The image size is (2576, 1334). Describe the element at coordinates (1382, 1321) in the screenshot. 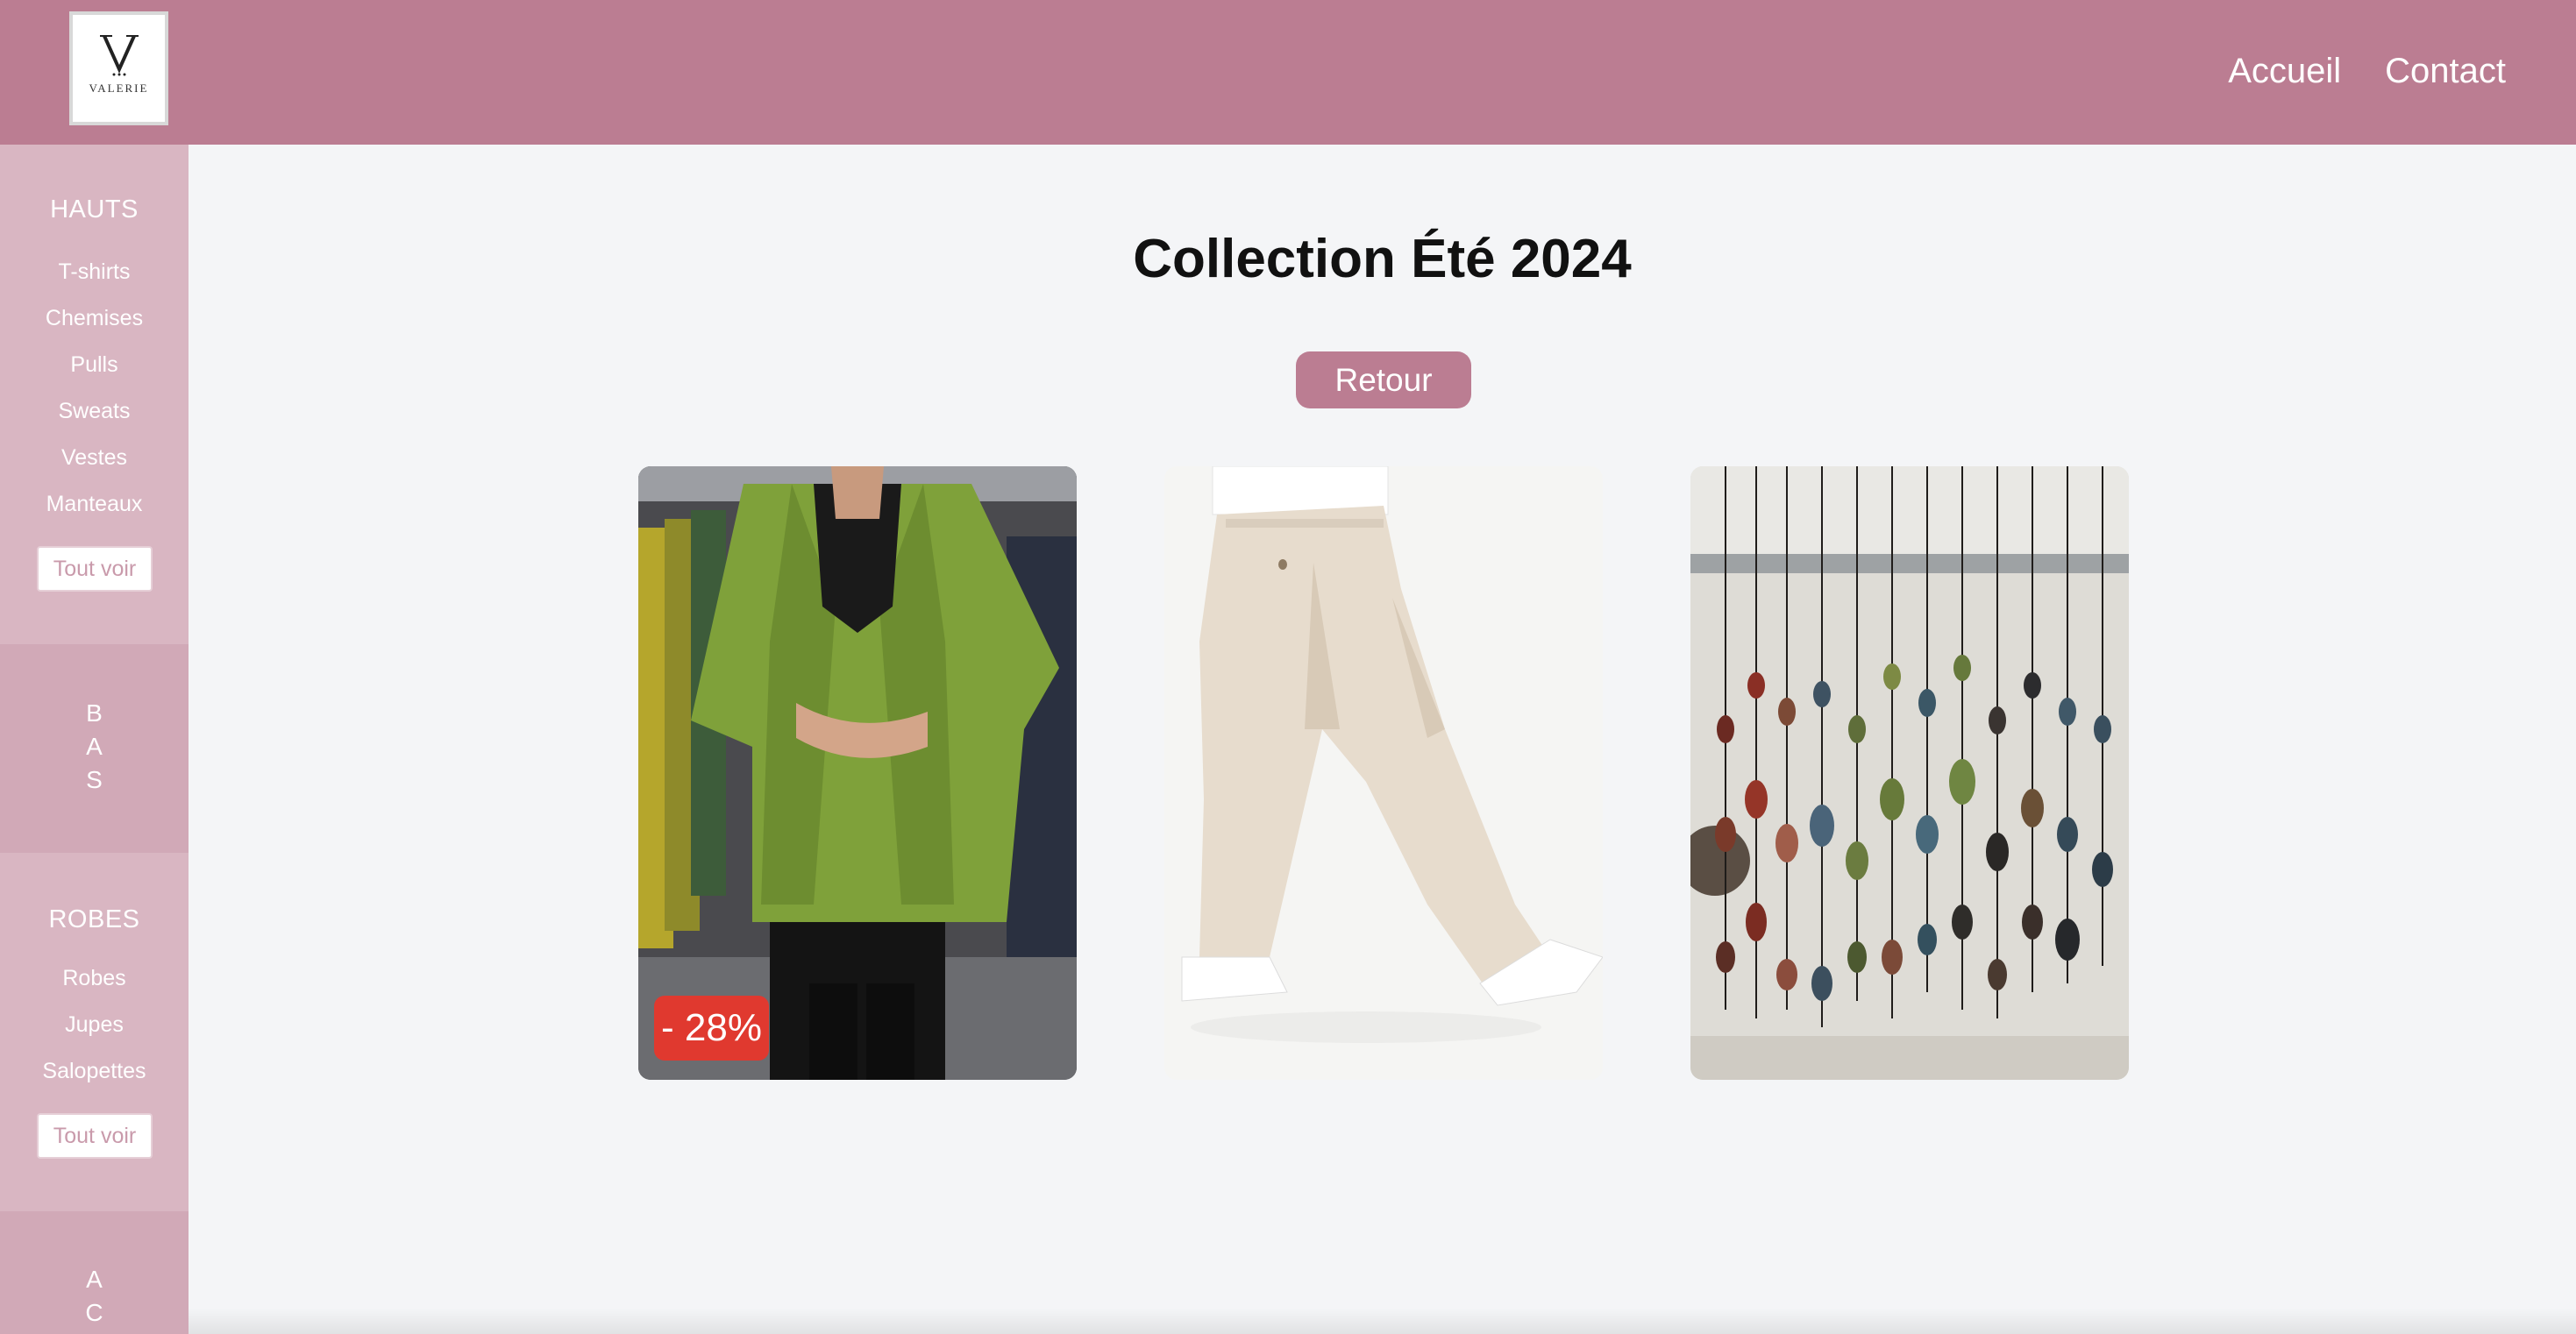

I see `bottom-shadow` at that location.